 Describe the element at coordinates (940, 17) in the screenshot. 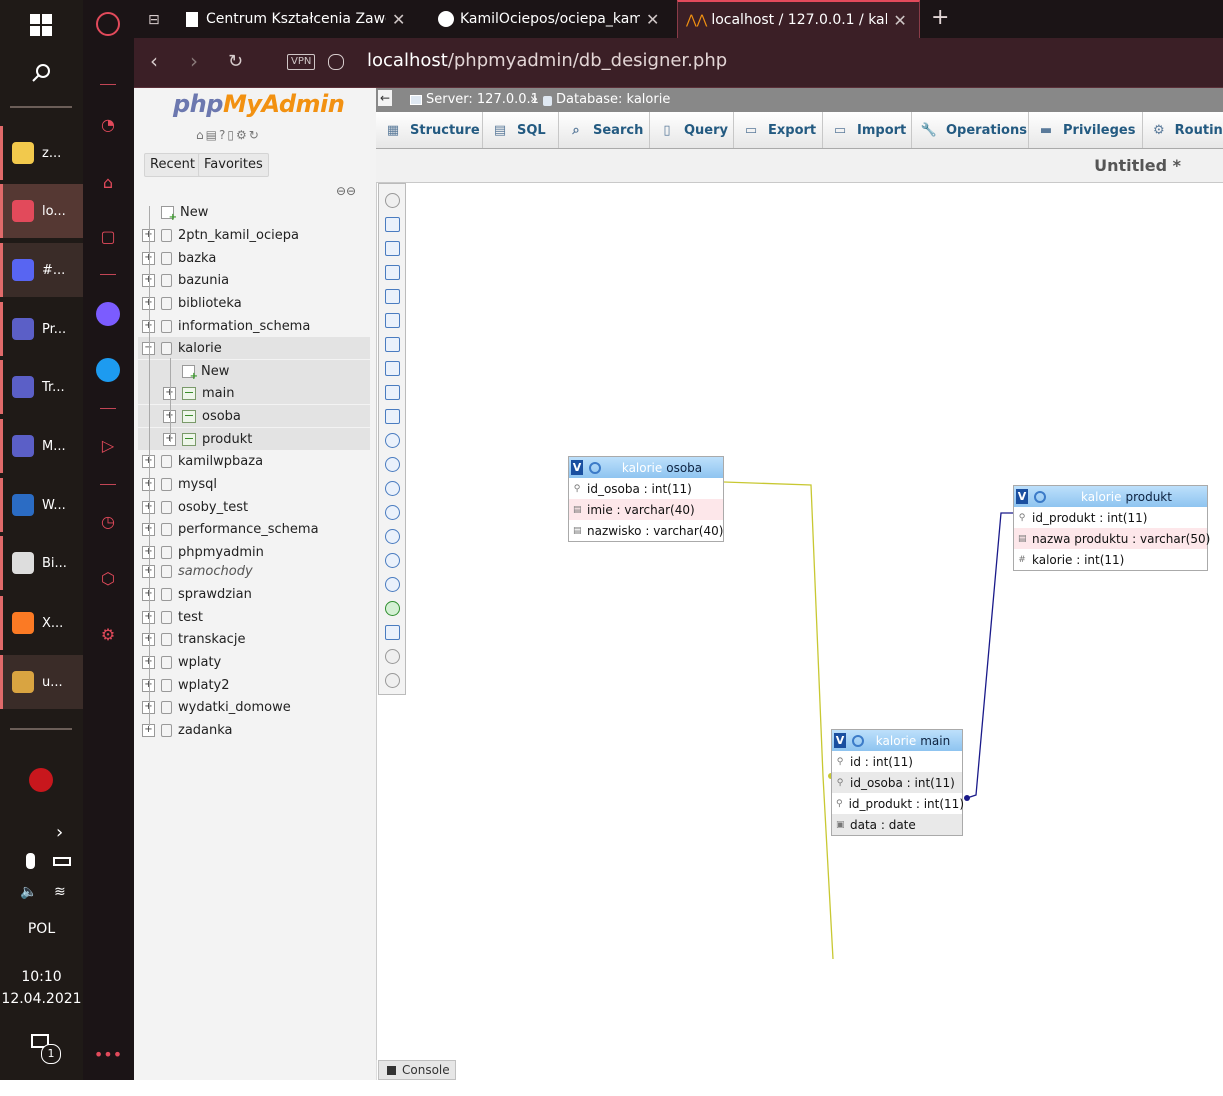

I see `new-tab-button: +` at that location.